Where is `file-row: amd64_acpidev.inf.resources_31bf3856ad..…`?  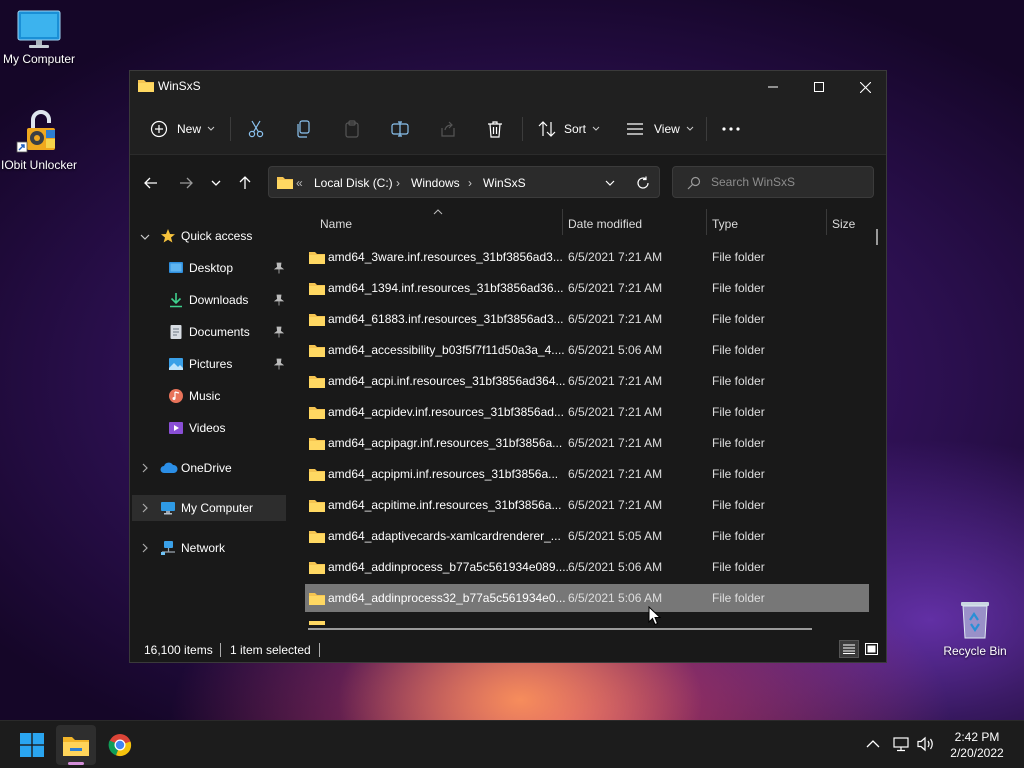
file-row: amd64_acpidev.inf.resources_31bf3856ad..… is located at coordinates (587, 412).